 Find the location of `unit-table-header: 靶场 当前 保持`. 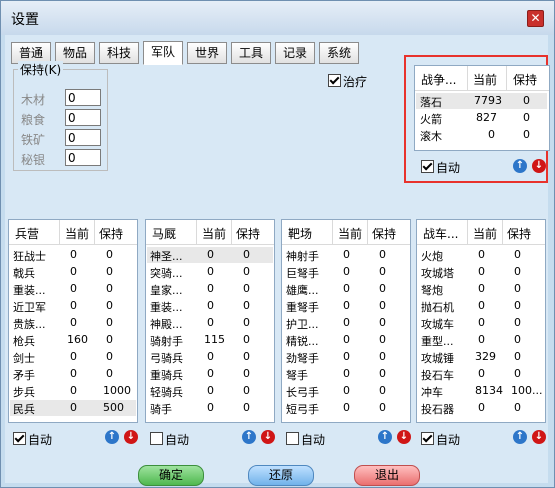

unit-table-header: 靶场 当前 保持 is located at coordinates (346, 232).